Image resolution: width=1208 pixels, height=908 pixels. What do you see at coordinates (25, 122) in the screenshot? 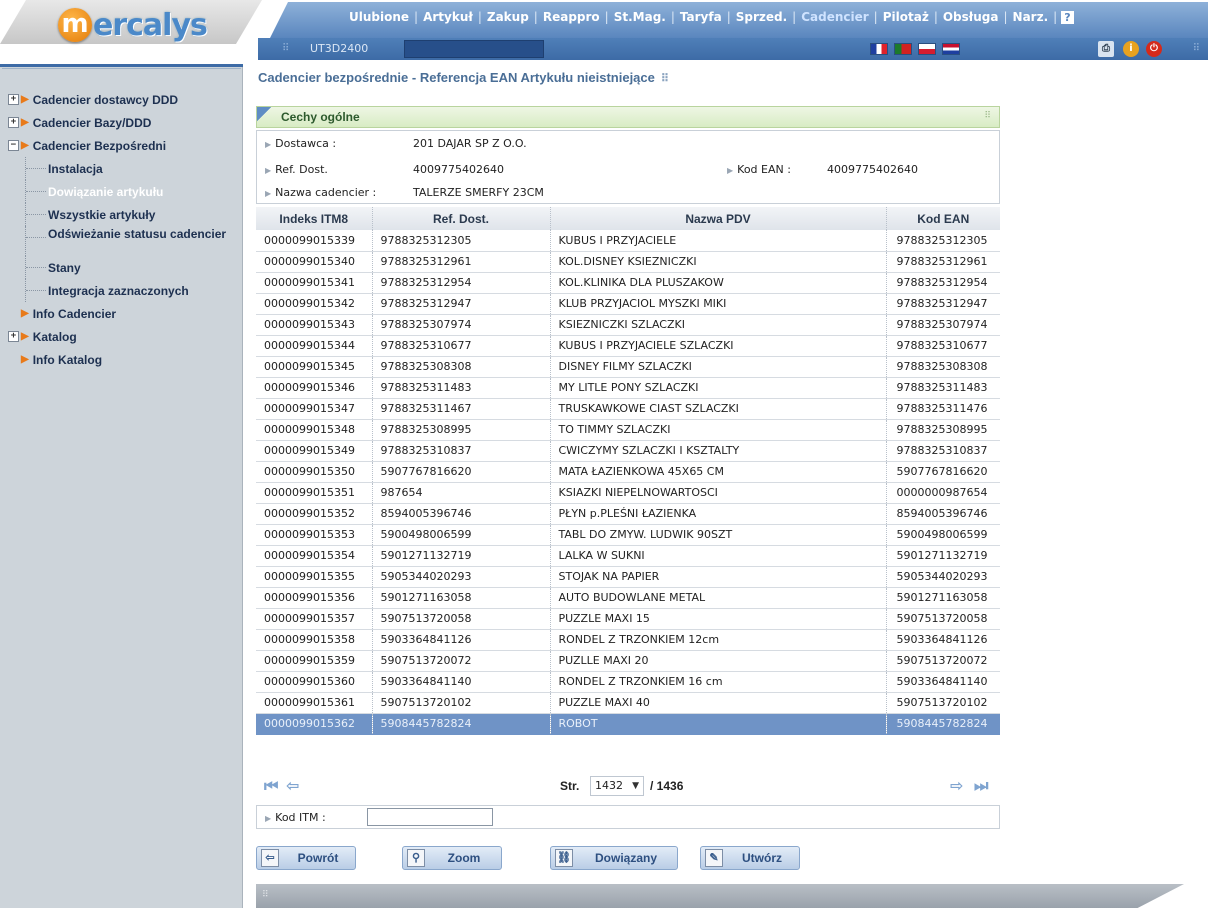
I see `arrow-right-icon: ▶` at bounding box center [25, 122].